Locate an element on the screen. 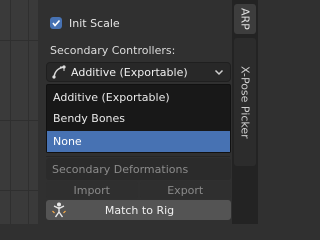 The image size is (320, 240). sidebar-tabs: ARP X-Pose Picker is located at coordinates (245, 112).